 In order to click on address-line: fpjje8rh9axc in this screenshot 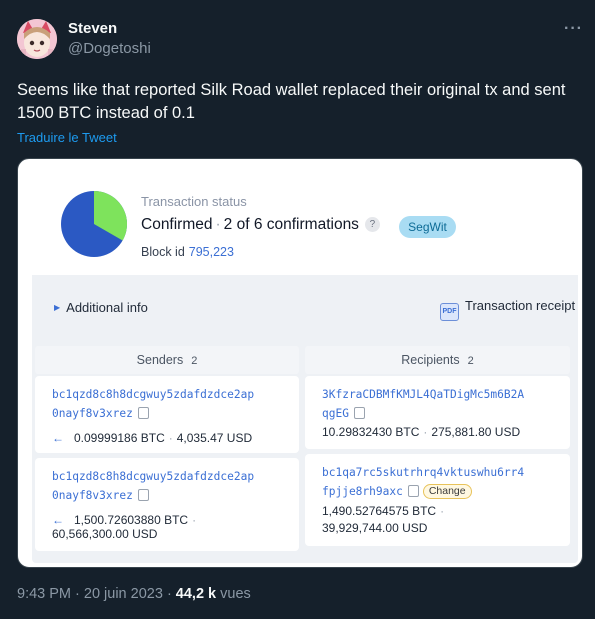, I will do `click(362, 491)`.